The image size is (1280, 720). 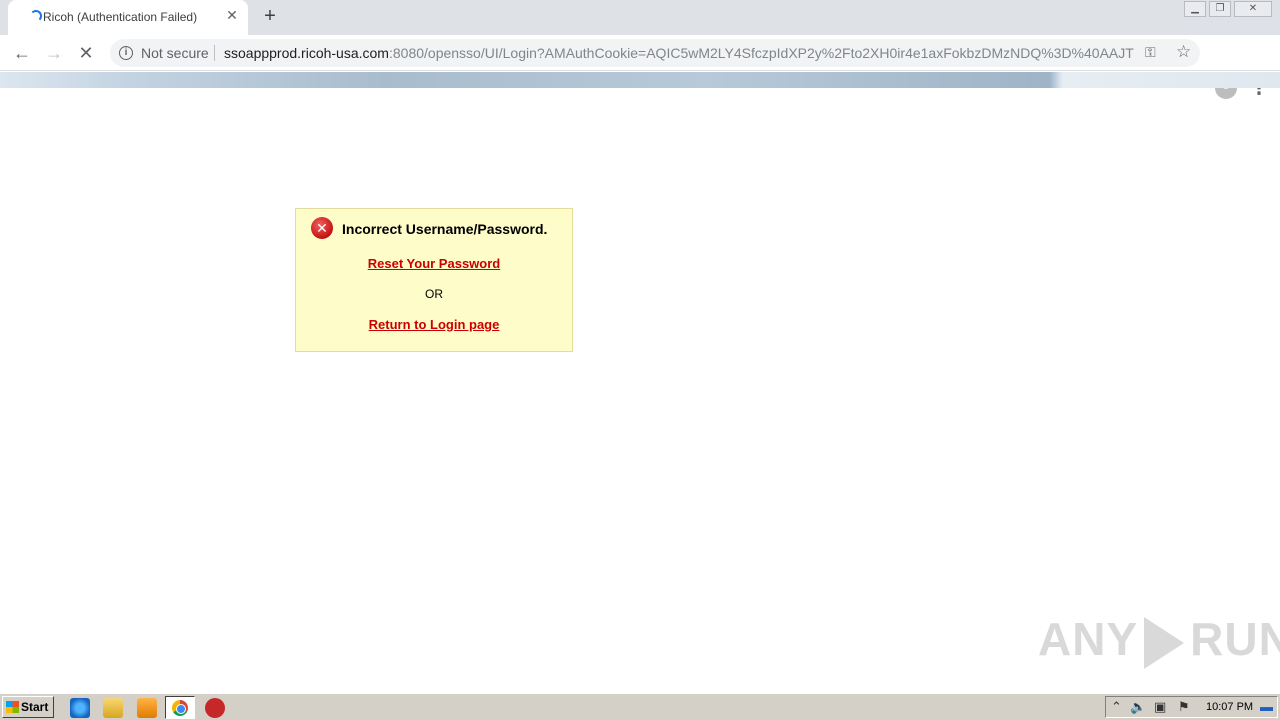 What do you see at coordinates (113, 708) in the screenshot?
I see `file-explorer-icon` at bounding box center [113, 708].